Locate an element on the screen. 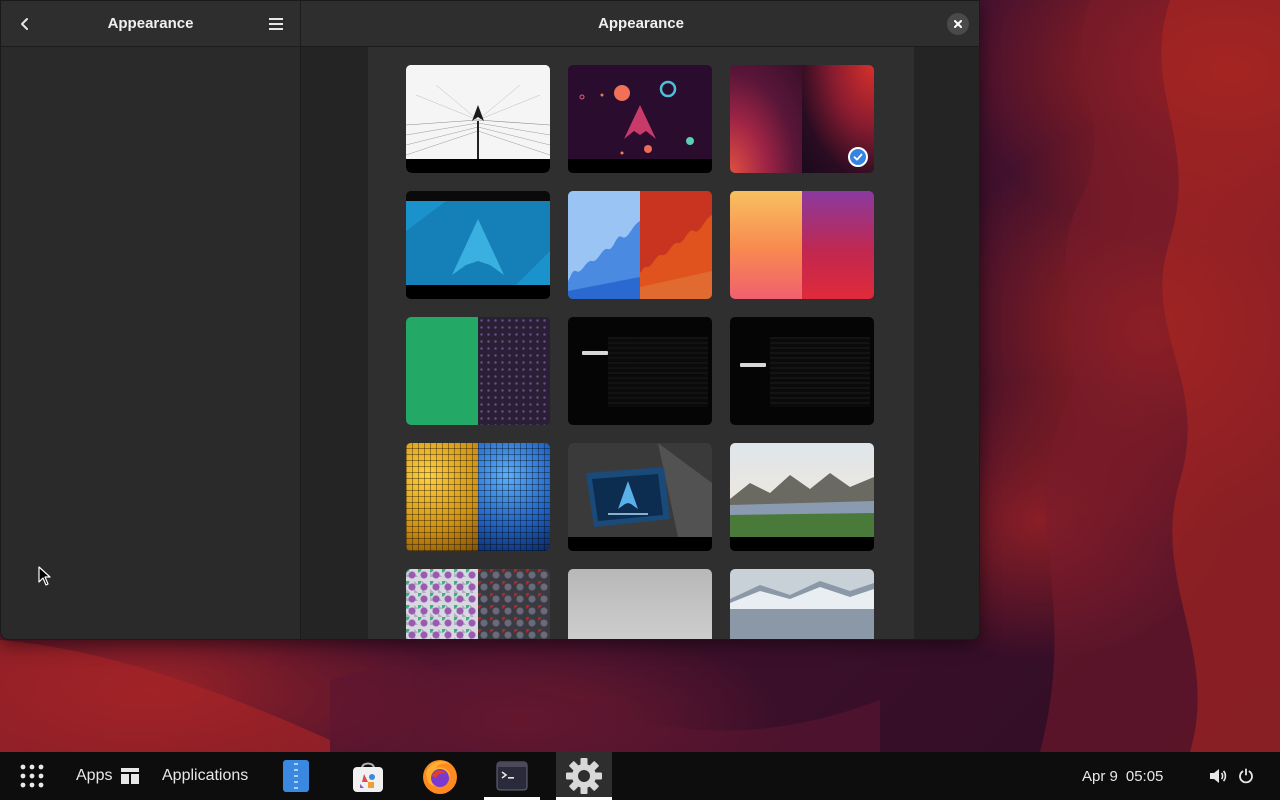  wallpaper-arch-blue is located at coordinates (478, 245).